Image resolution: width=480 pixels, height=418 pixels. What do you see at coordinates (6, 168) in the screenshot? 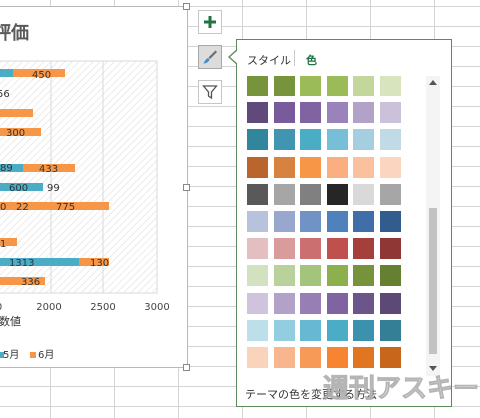
I see `data-label: 89` at bounding box center [6, 168].